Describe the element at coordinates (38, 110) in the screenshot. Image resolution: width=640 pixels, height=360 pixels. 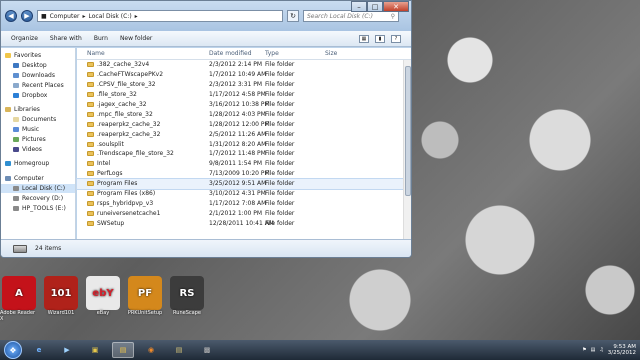
I see `nav-libraries: Libraries` at that location.